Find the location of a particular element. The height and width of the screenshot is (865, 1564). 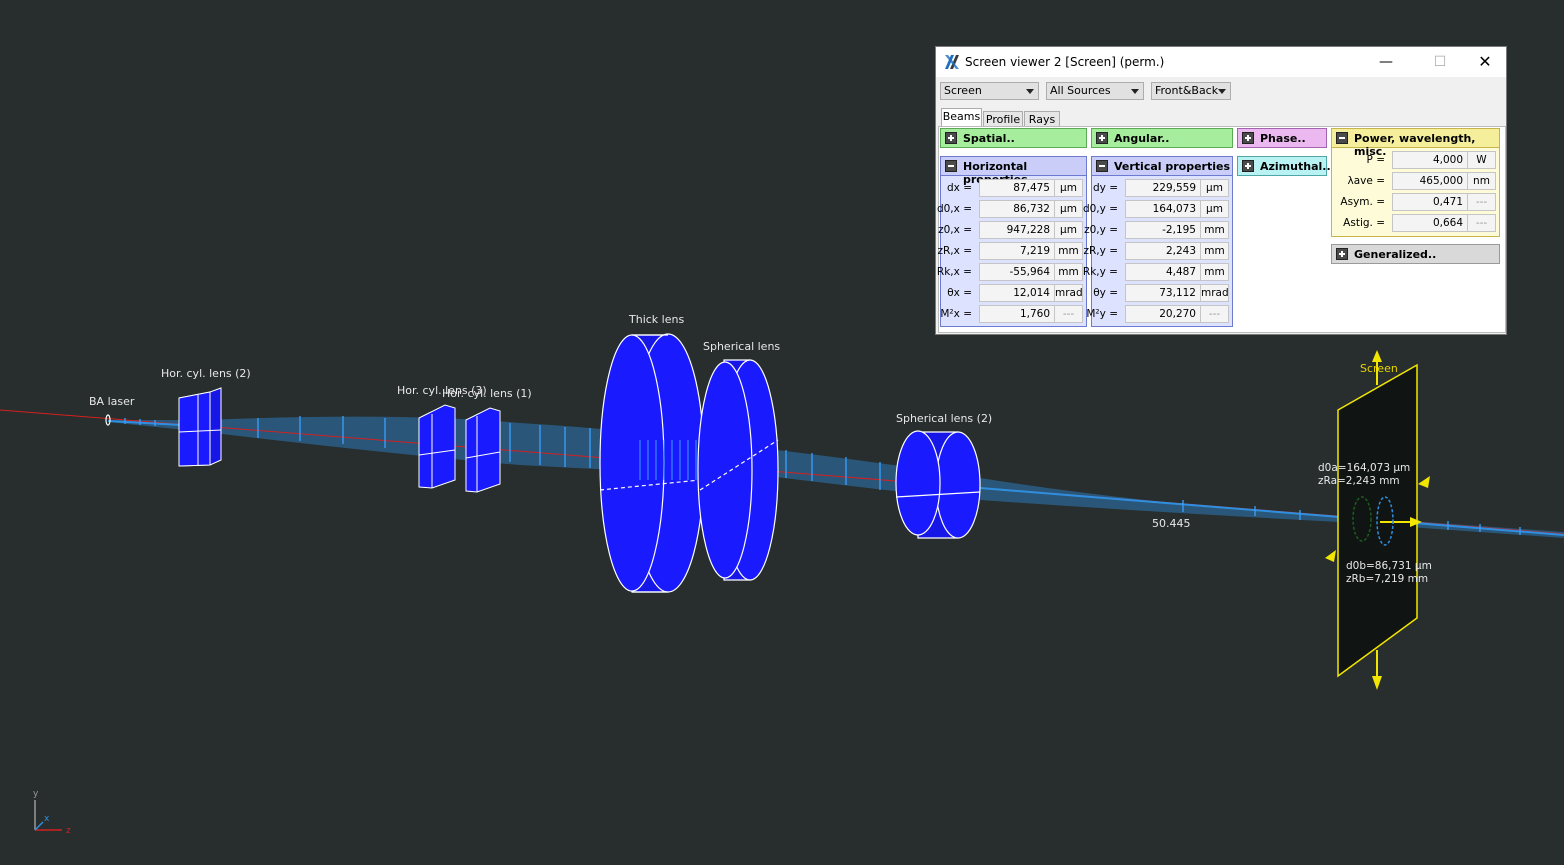

property-row: λave = 465,000 nm is located at coordinates (1415, 181).